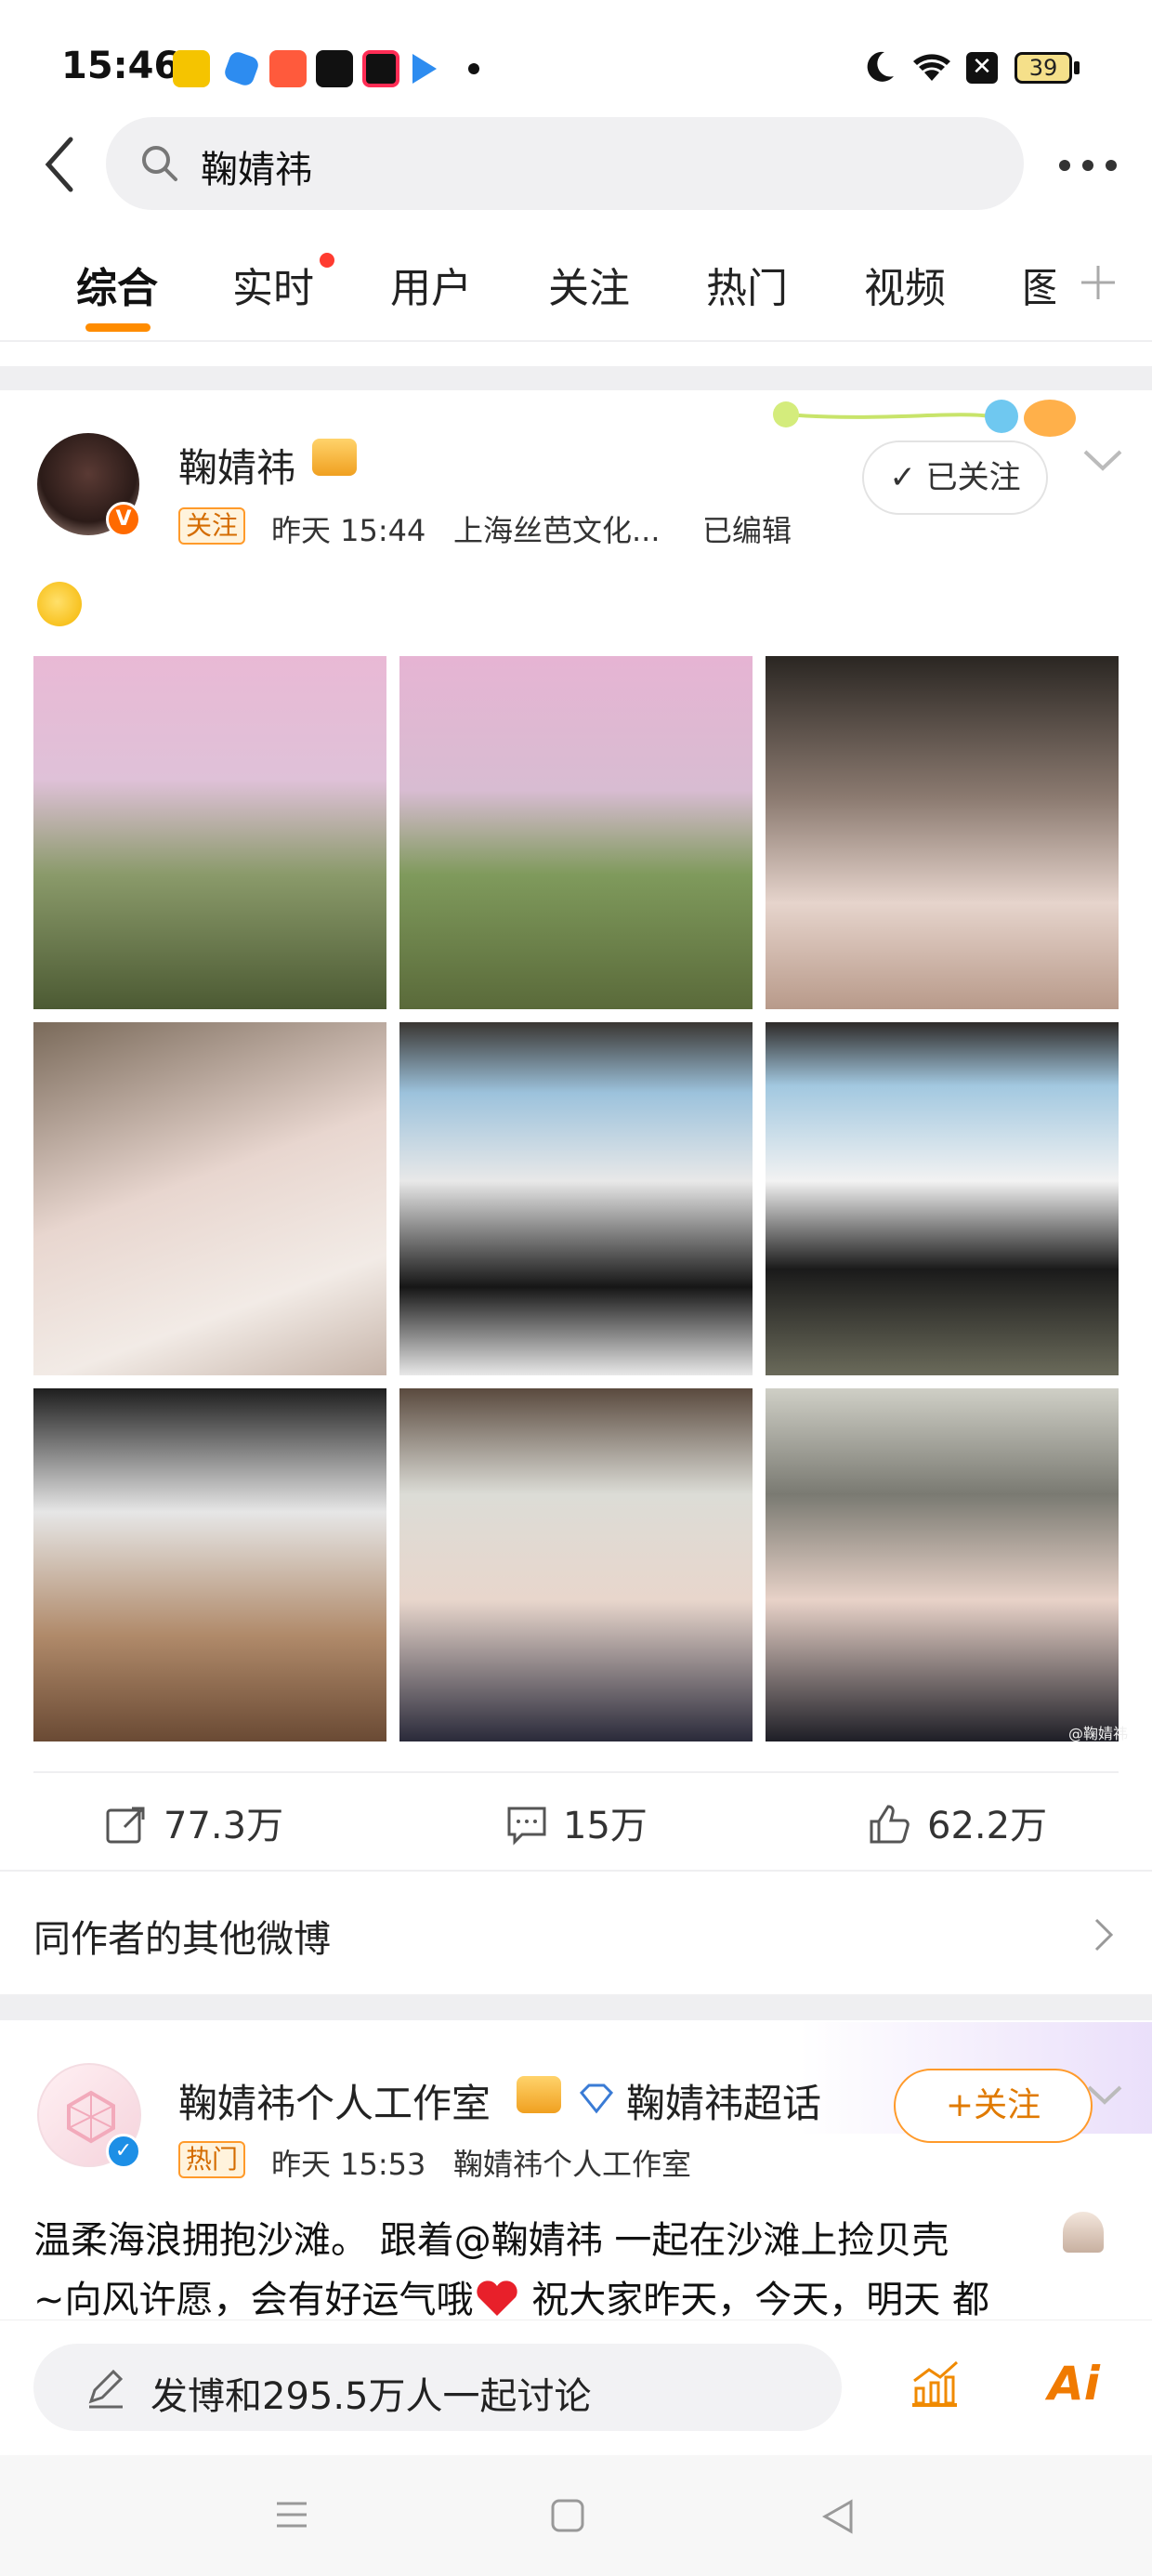 The height and width of the screenshot is (2576, 1152). Describe the element at coordinates (117, 284) in the screenshot. I see `tab-comprehensive: 综合` at that location.